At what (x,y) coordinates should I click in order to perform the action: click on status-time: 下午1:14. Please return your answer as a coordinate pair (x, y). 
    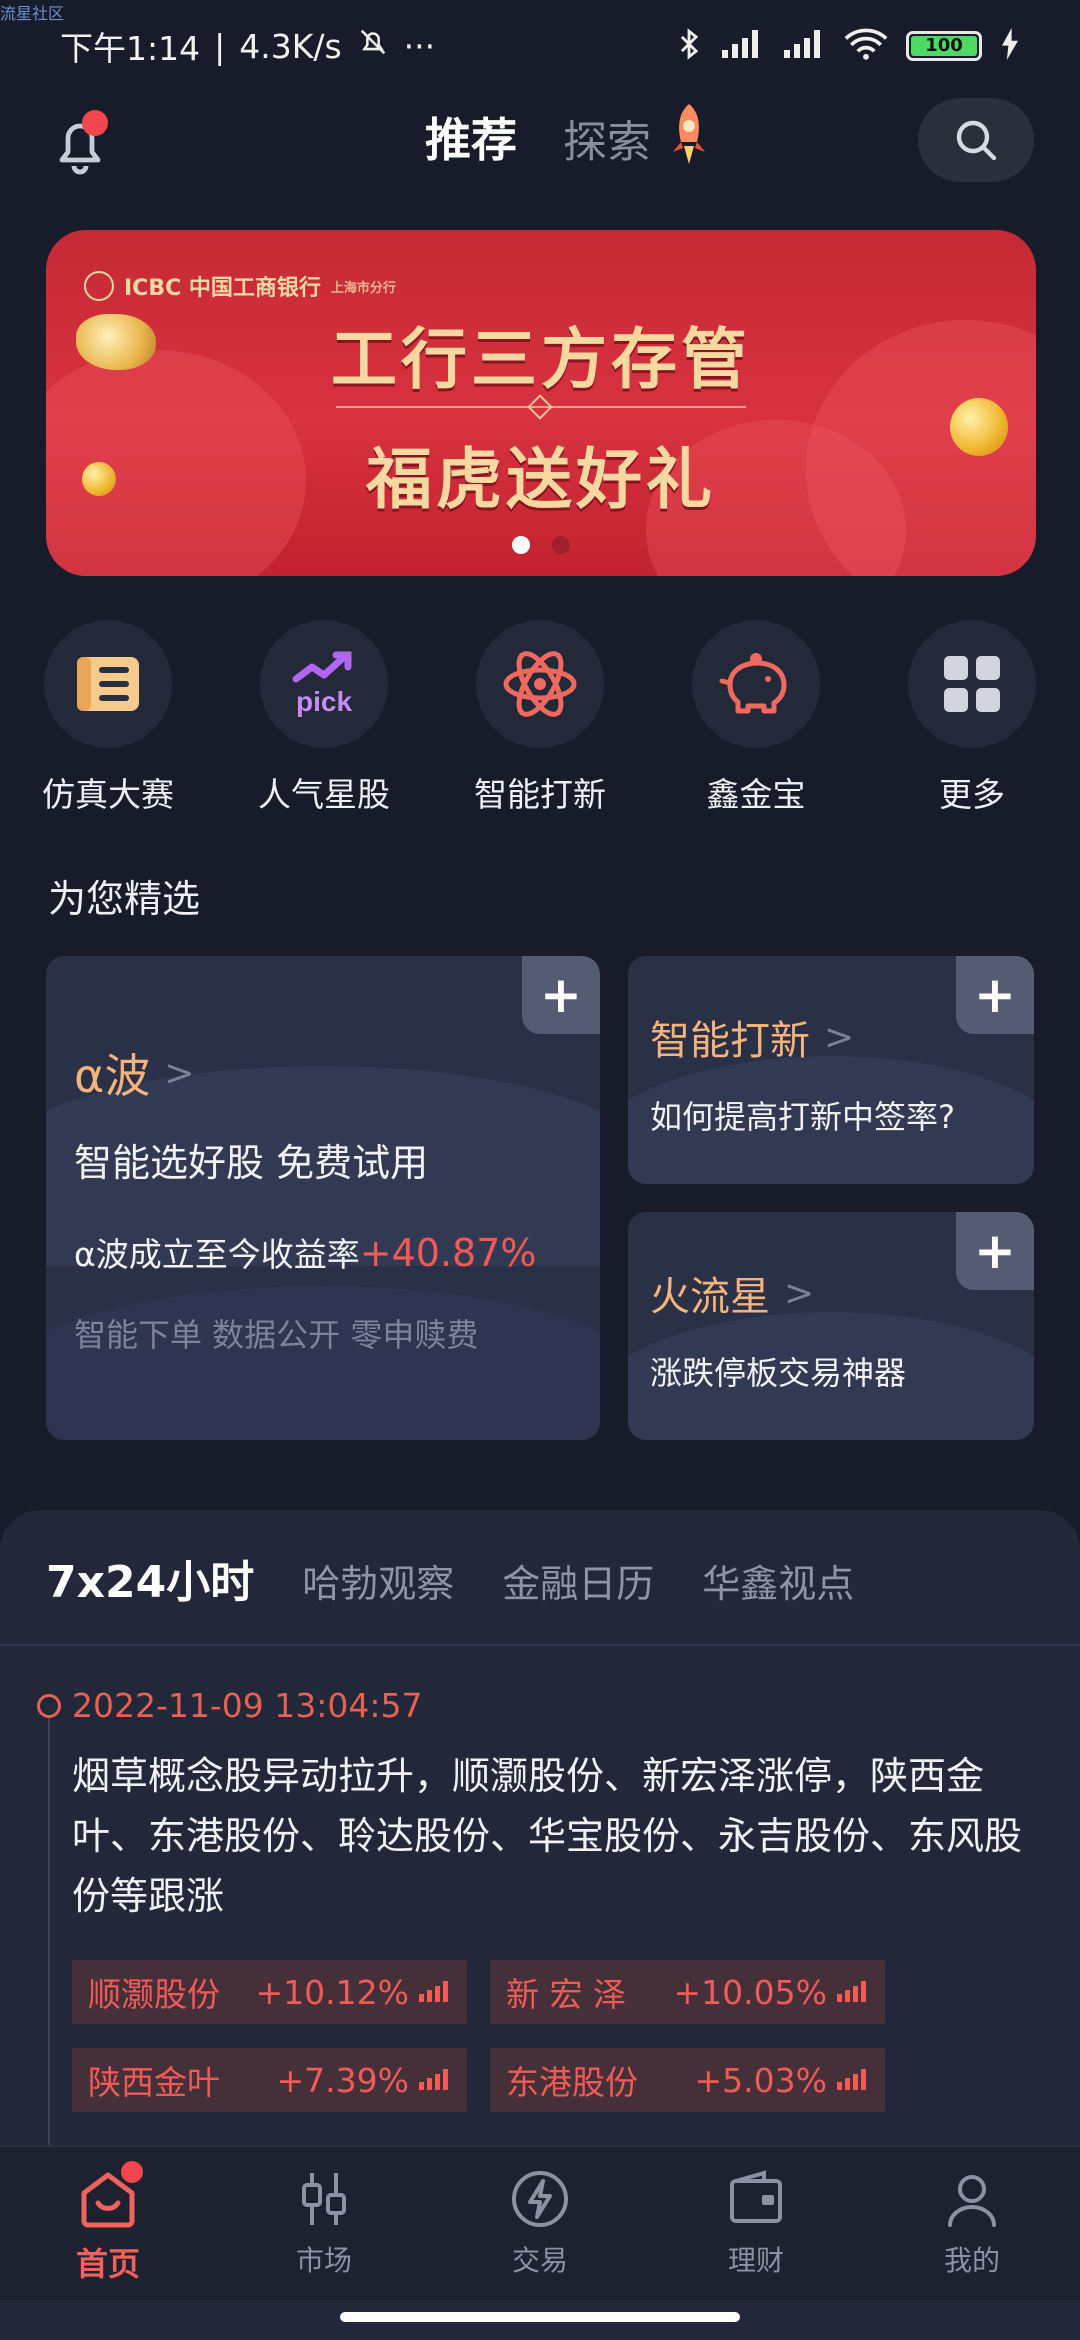
    Looking at the image, I should click on (130, 48).